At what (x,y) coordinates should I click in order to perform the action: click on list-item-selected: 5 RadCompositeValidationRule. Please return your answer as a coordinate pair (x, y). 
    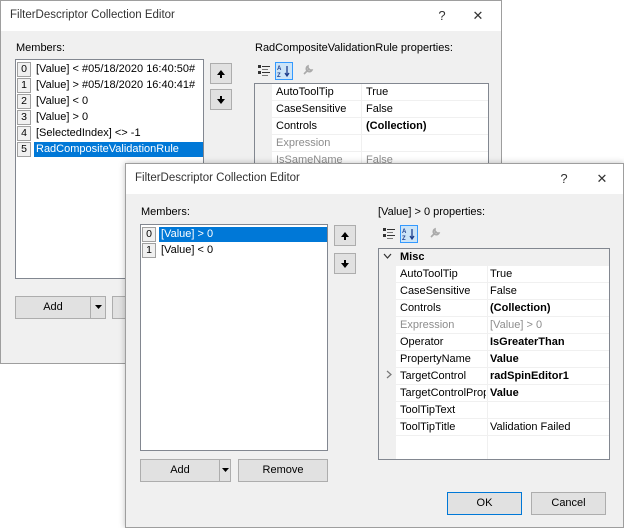
    Looking at the image, I should click on (110, 149).